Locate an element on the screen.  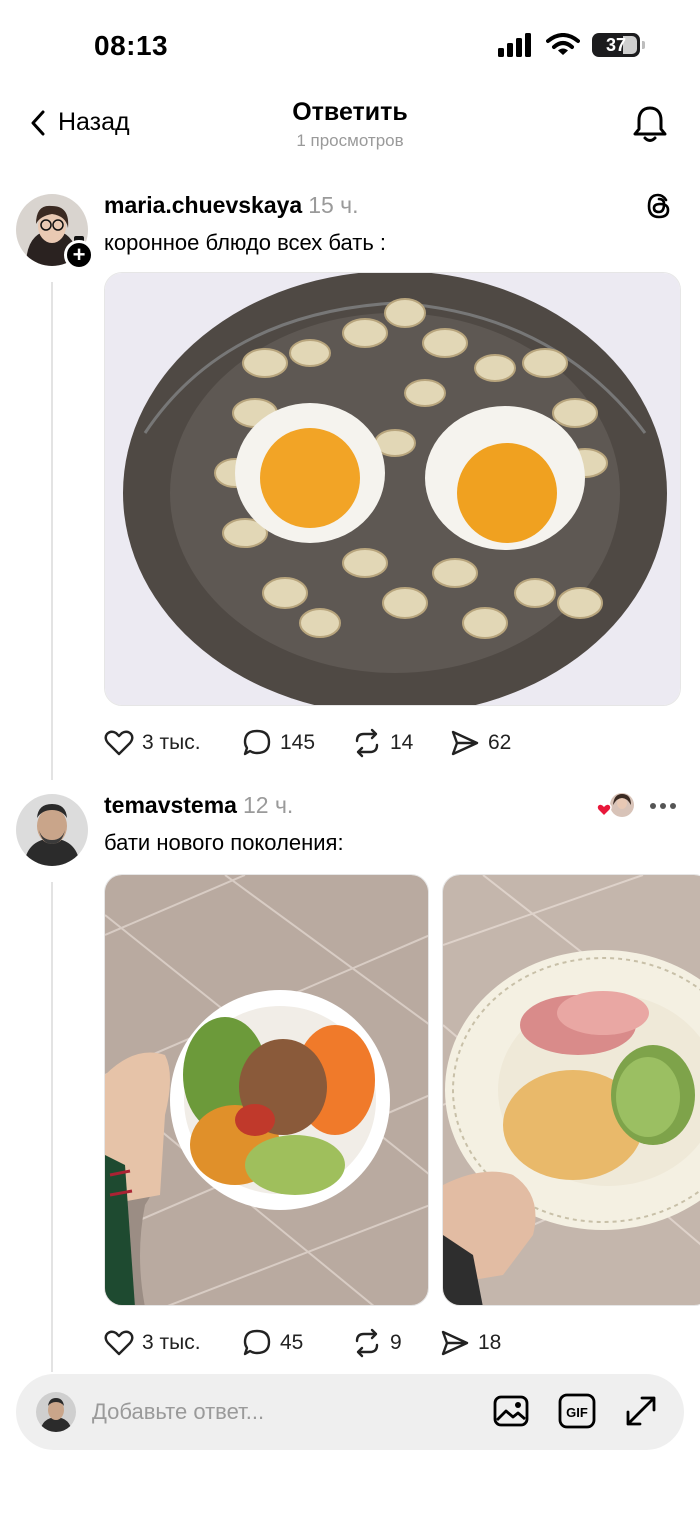
status-indicators: 37 is located at coordinates (571, 45).